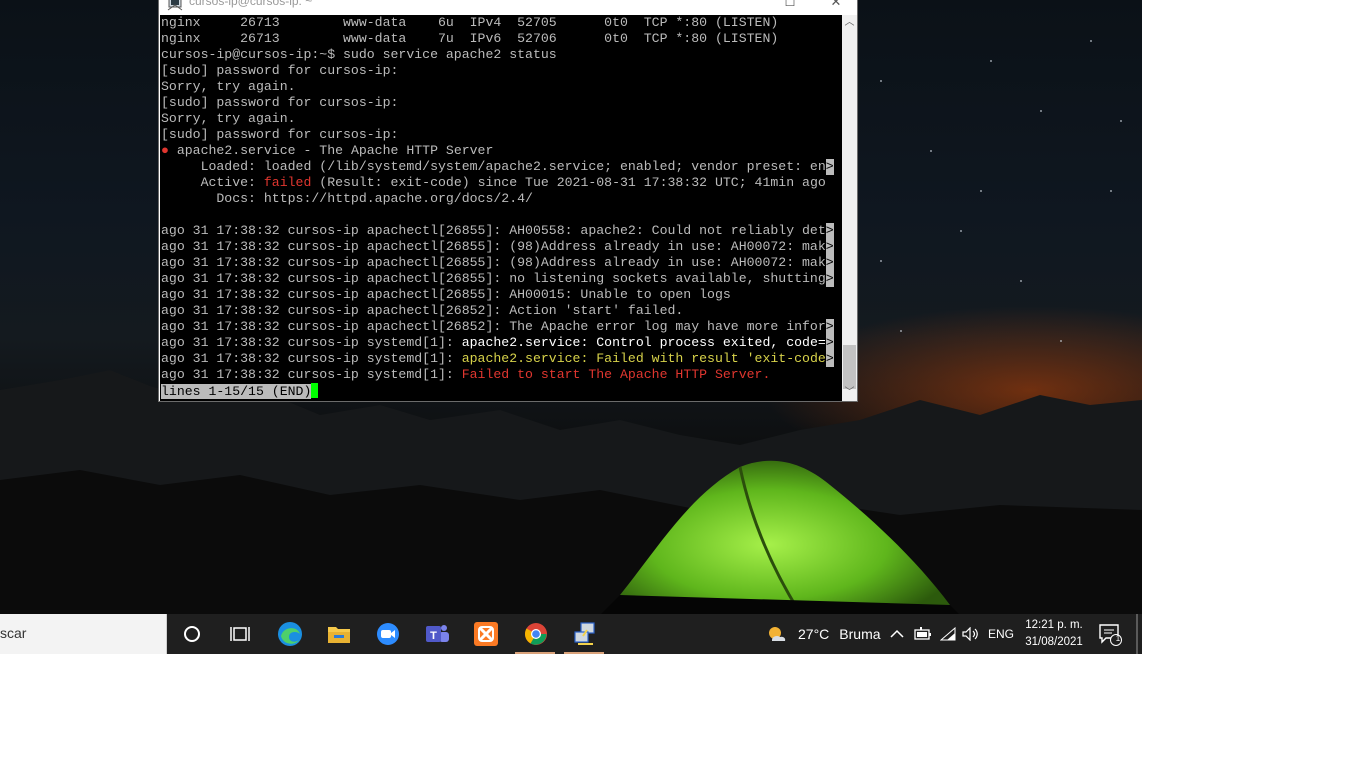 This screenshot has width=1366, height=768. I want to click on language-label: ENG, so click(1001, 634).